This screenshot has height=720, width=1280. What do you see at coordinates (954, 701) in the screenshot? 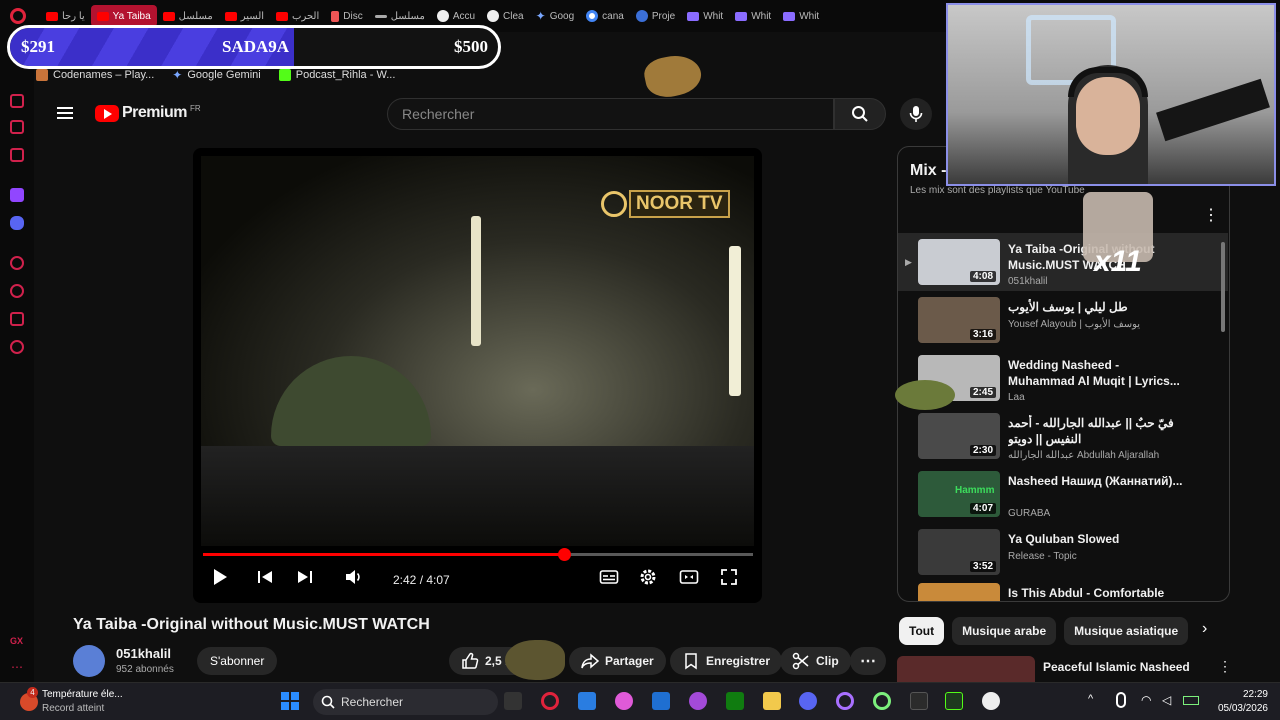
I see `kick-icon` at bounding box center [954, 701].